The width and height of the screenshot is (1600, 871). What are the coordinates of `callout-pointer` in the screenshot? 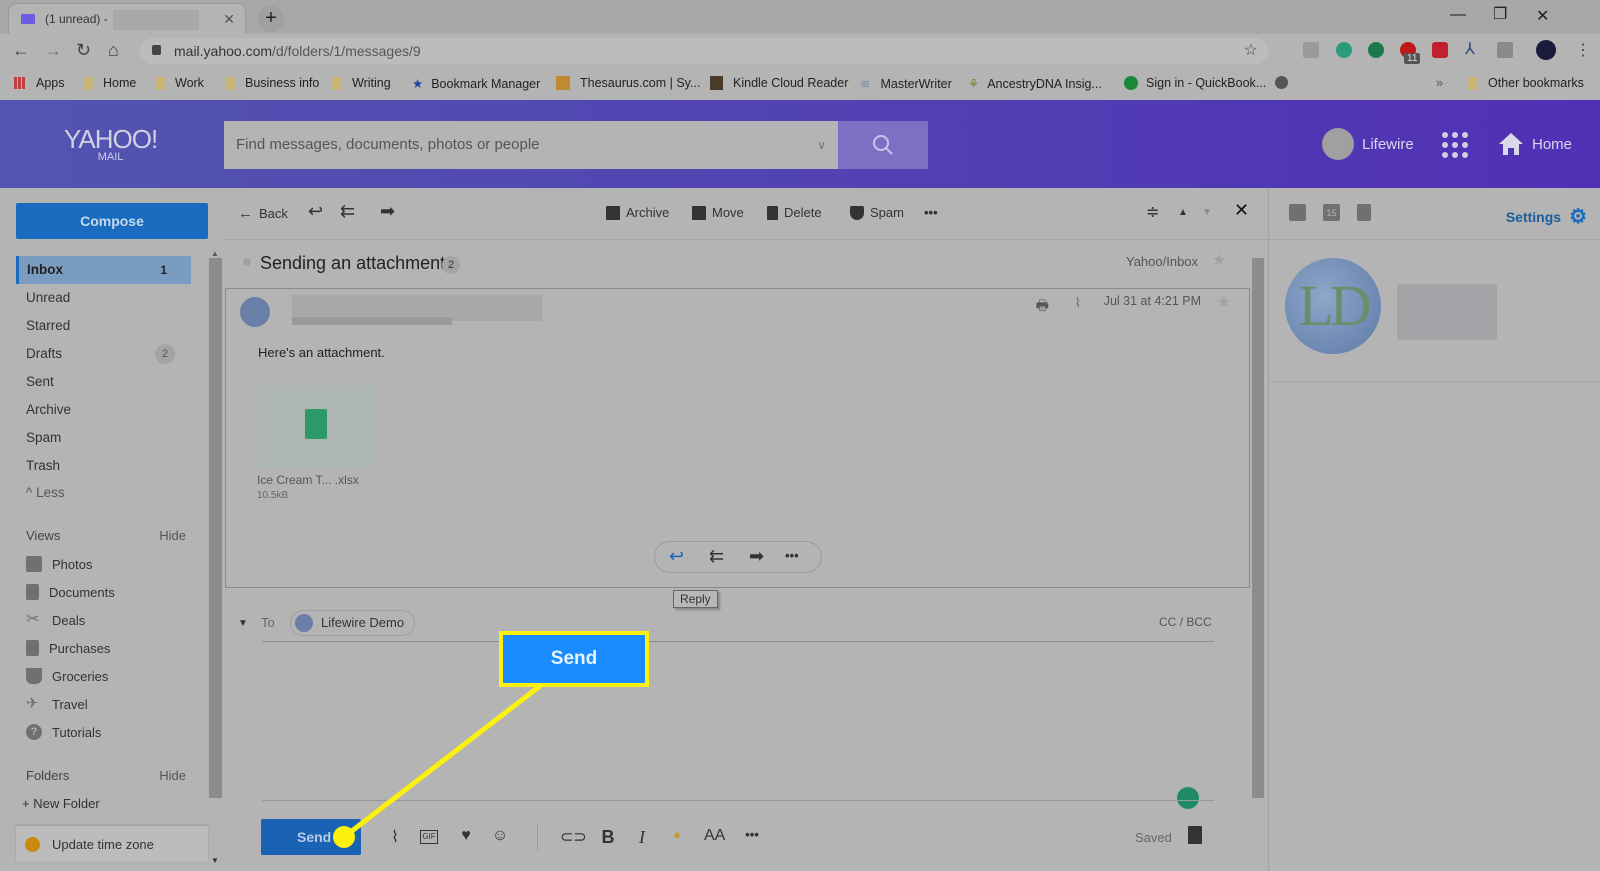 It's located at (437, 766).